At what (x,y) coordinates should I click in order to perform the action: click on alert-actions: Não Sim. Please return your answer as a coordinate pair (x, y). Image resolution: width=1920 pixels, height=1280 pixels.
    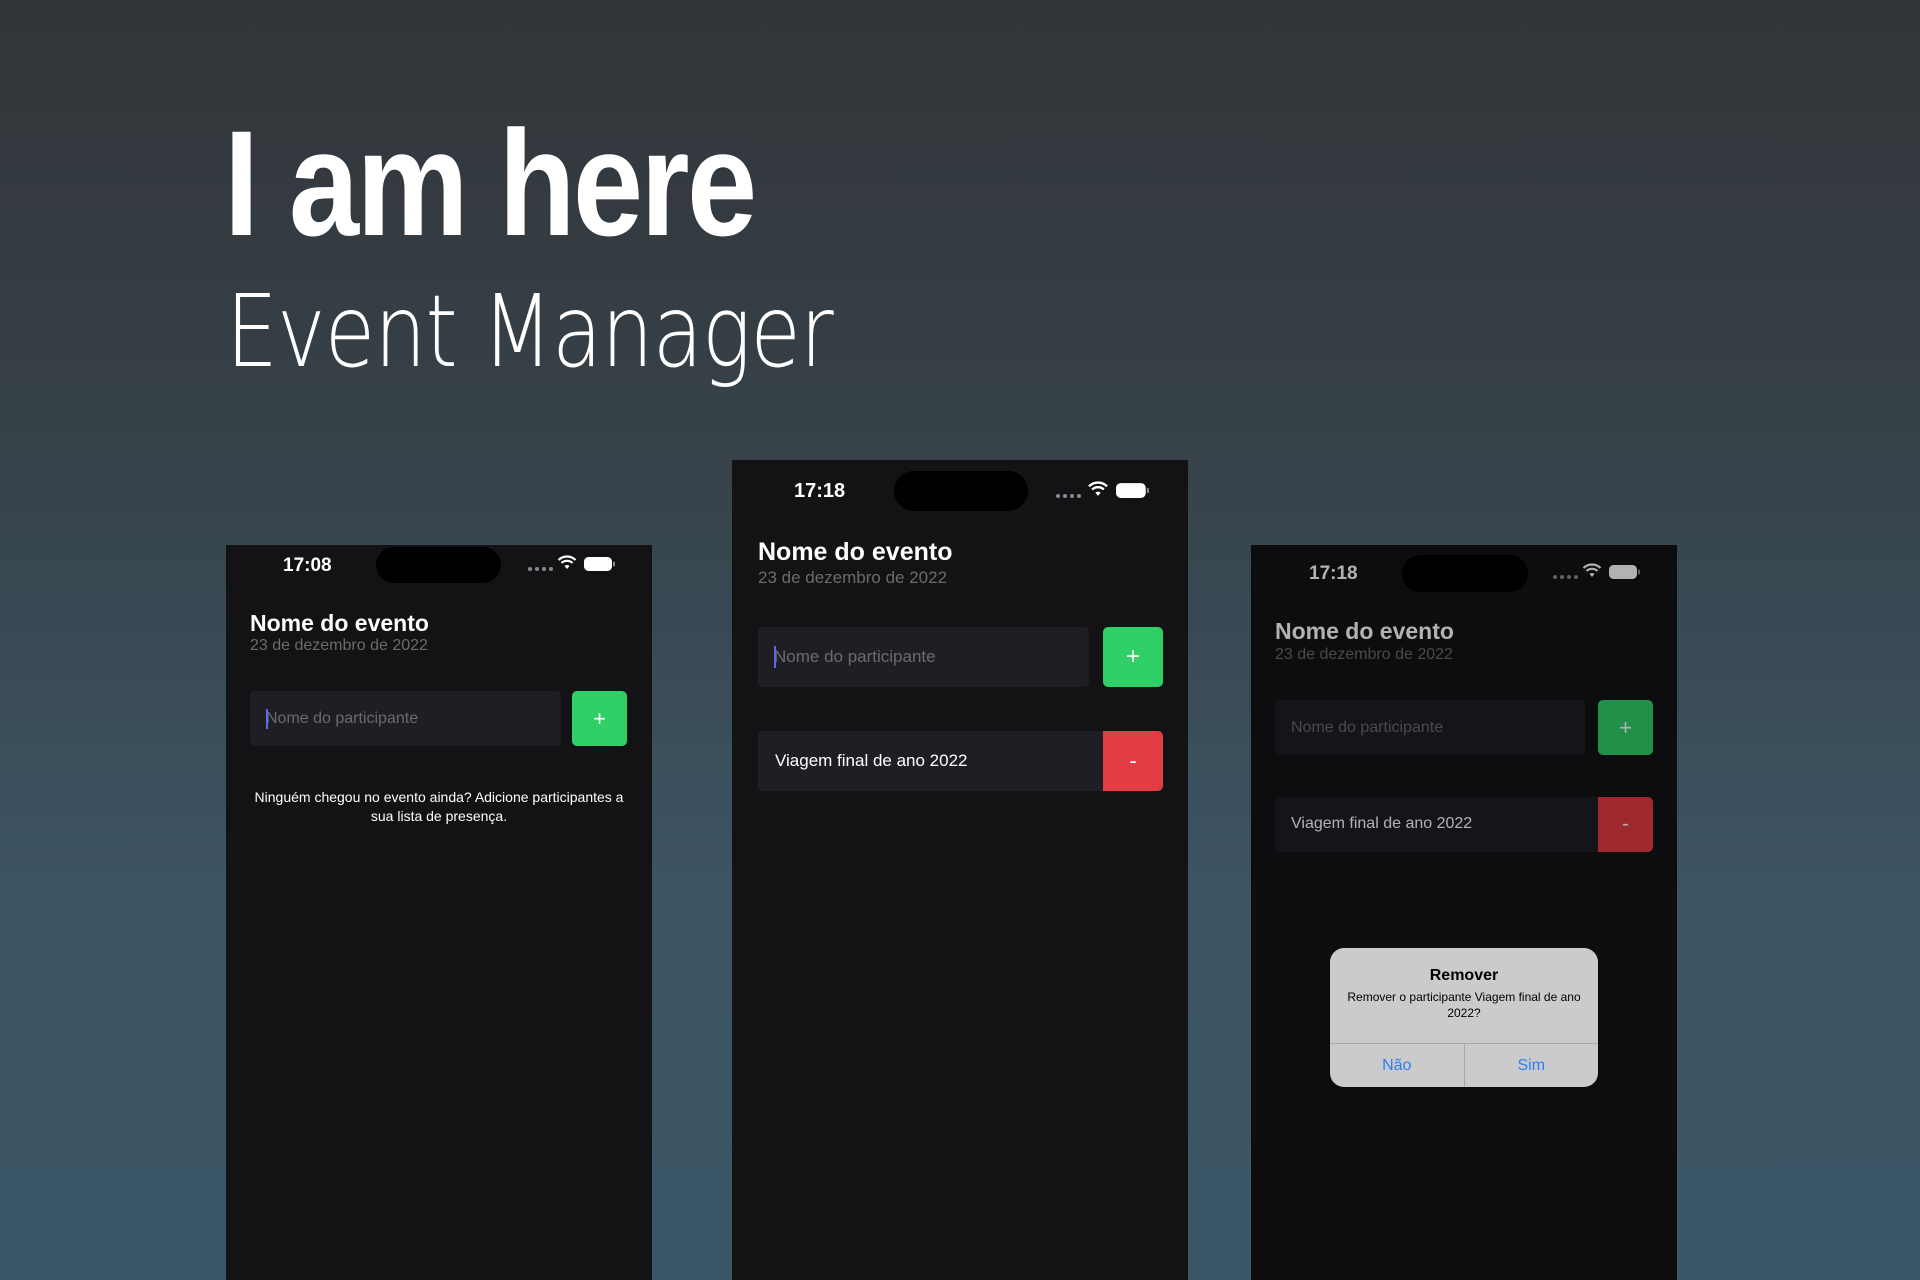
    Looking at the image, I should click on (1464, 1065).